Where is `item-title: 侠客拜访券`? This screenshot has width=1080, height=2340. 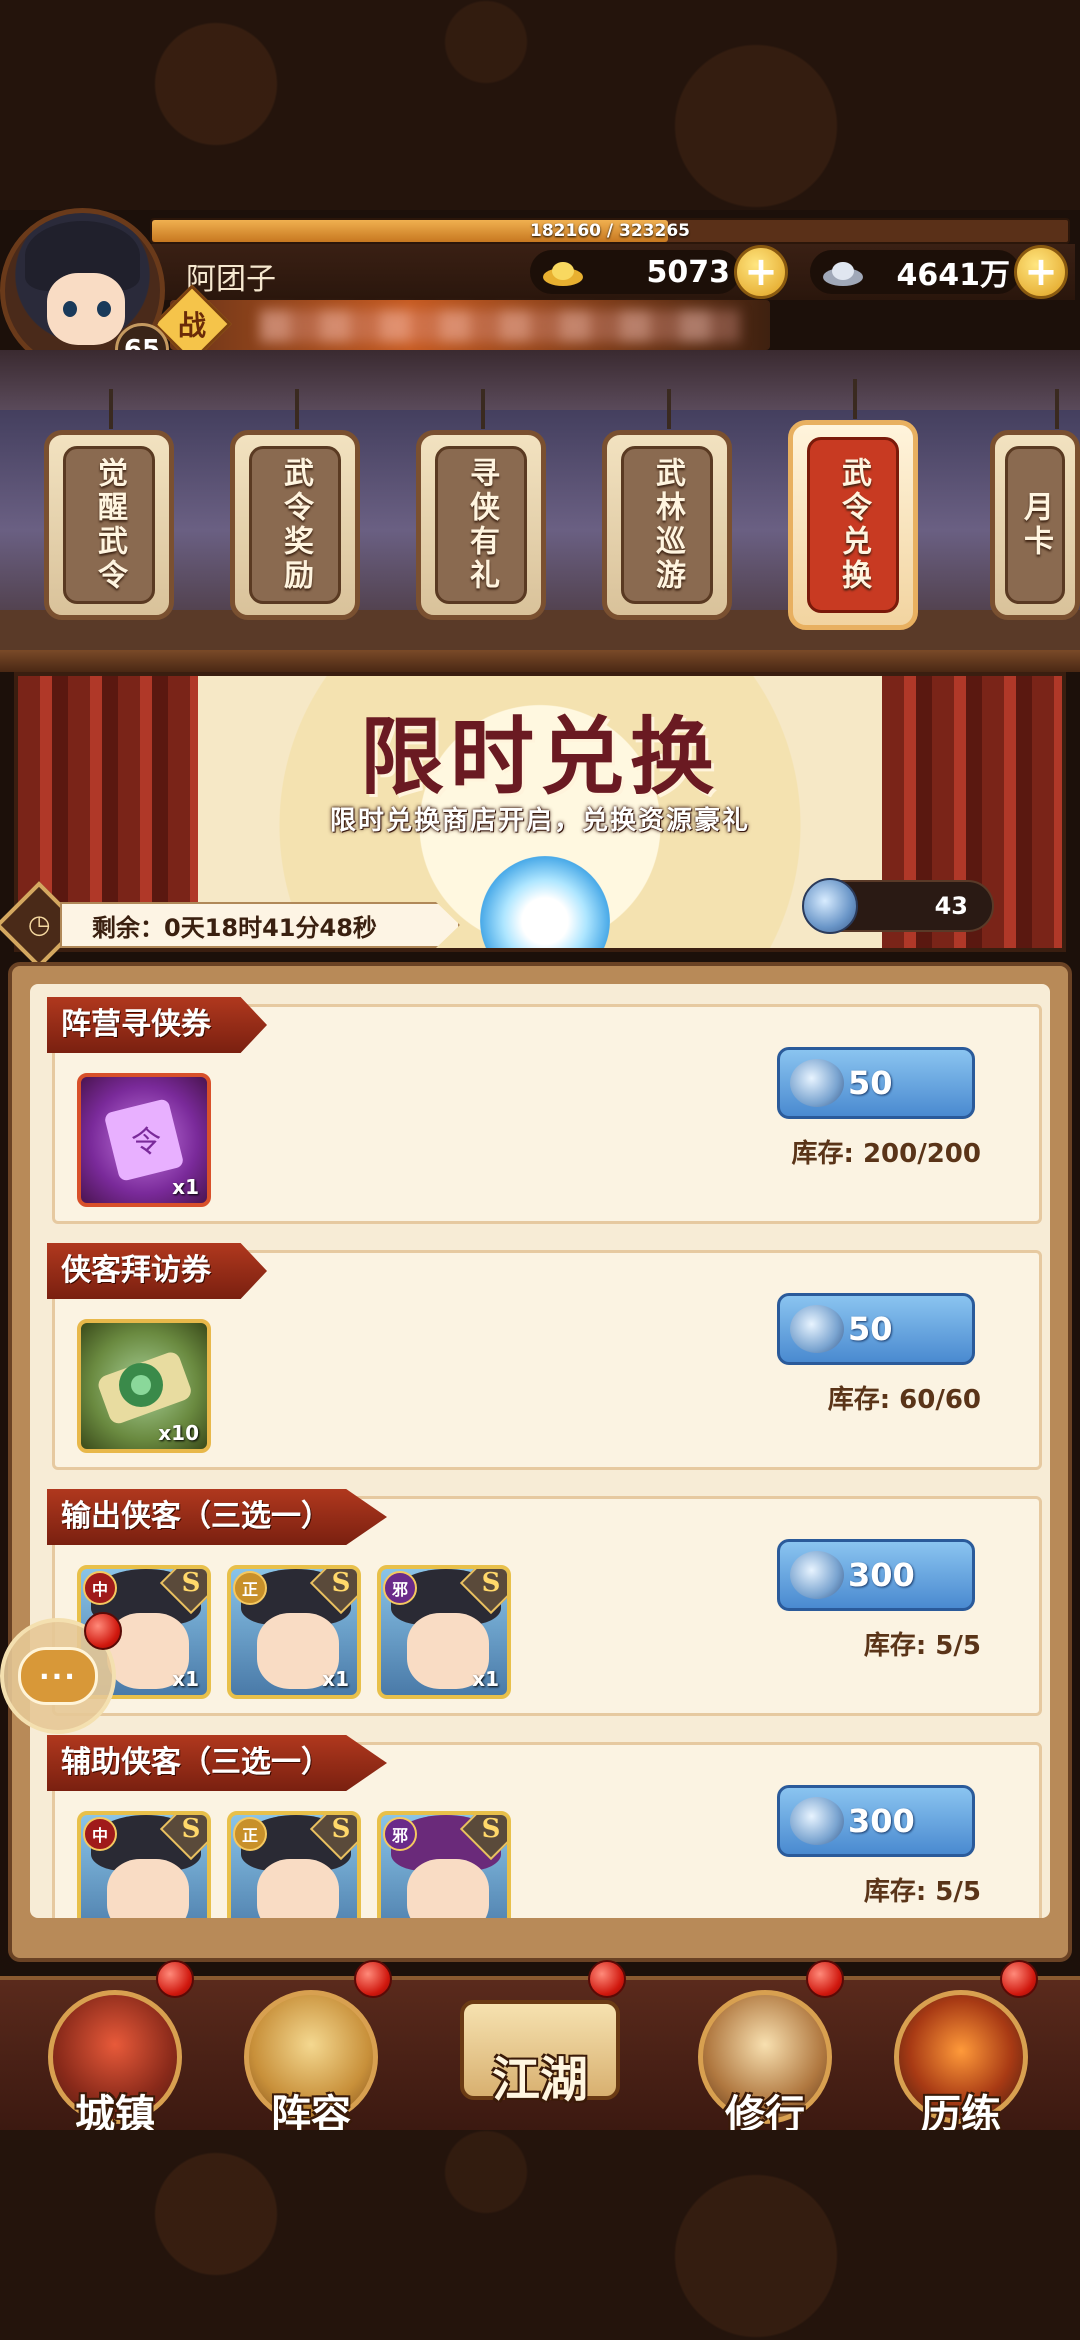
item-title: 侠客拜访券 is located at coordinates (157, 1271).